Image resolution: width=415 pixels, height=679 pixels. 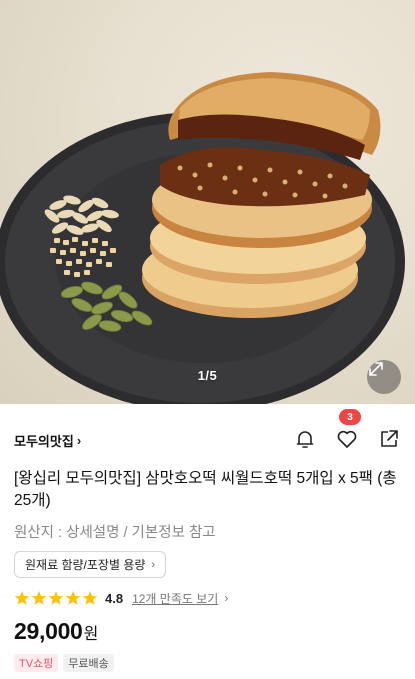 I want to click on share-button, so click(x=389, y=439).